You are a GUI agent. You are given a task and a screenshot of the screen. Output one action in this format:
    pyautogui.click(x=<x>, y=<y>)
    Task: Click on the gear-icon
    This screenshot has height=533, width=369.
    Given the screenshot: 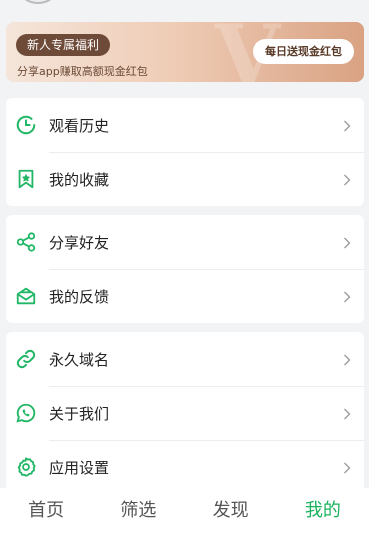 What is the action you would take?
    pyautogui.click(x=26, y=467)
    